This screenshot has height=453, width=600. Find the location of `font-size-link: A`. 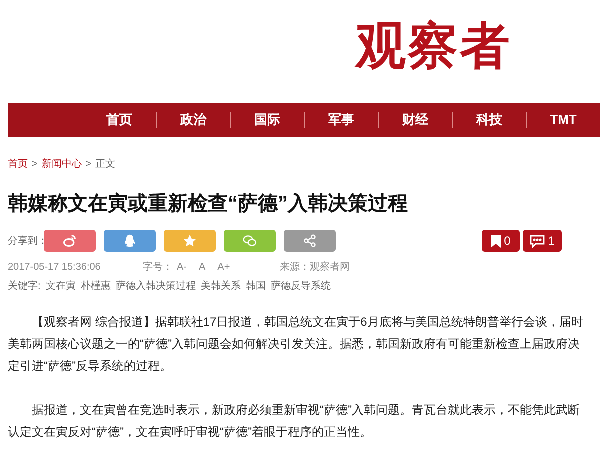

font-size-link: A is located at coordinates (202, 267).